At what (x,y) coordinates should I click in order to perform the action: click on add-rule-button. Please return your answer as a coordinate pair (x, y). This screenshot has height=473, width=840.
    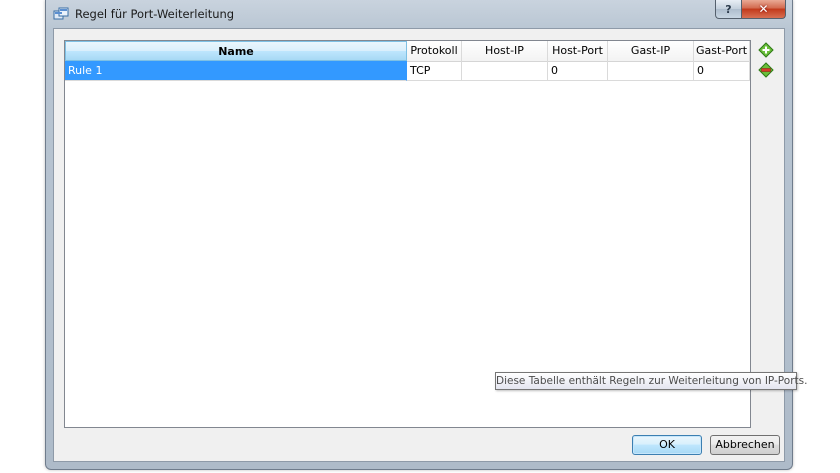
    Looking at the image, I should click on (766, 51).